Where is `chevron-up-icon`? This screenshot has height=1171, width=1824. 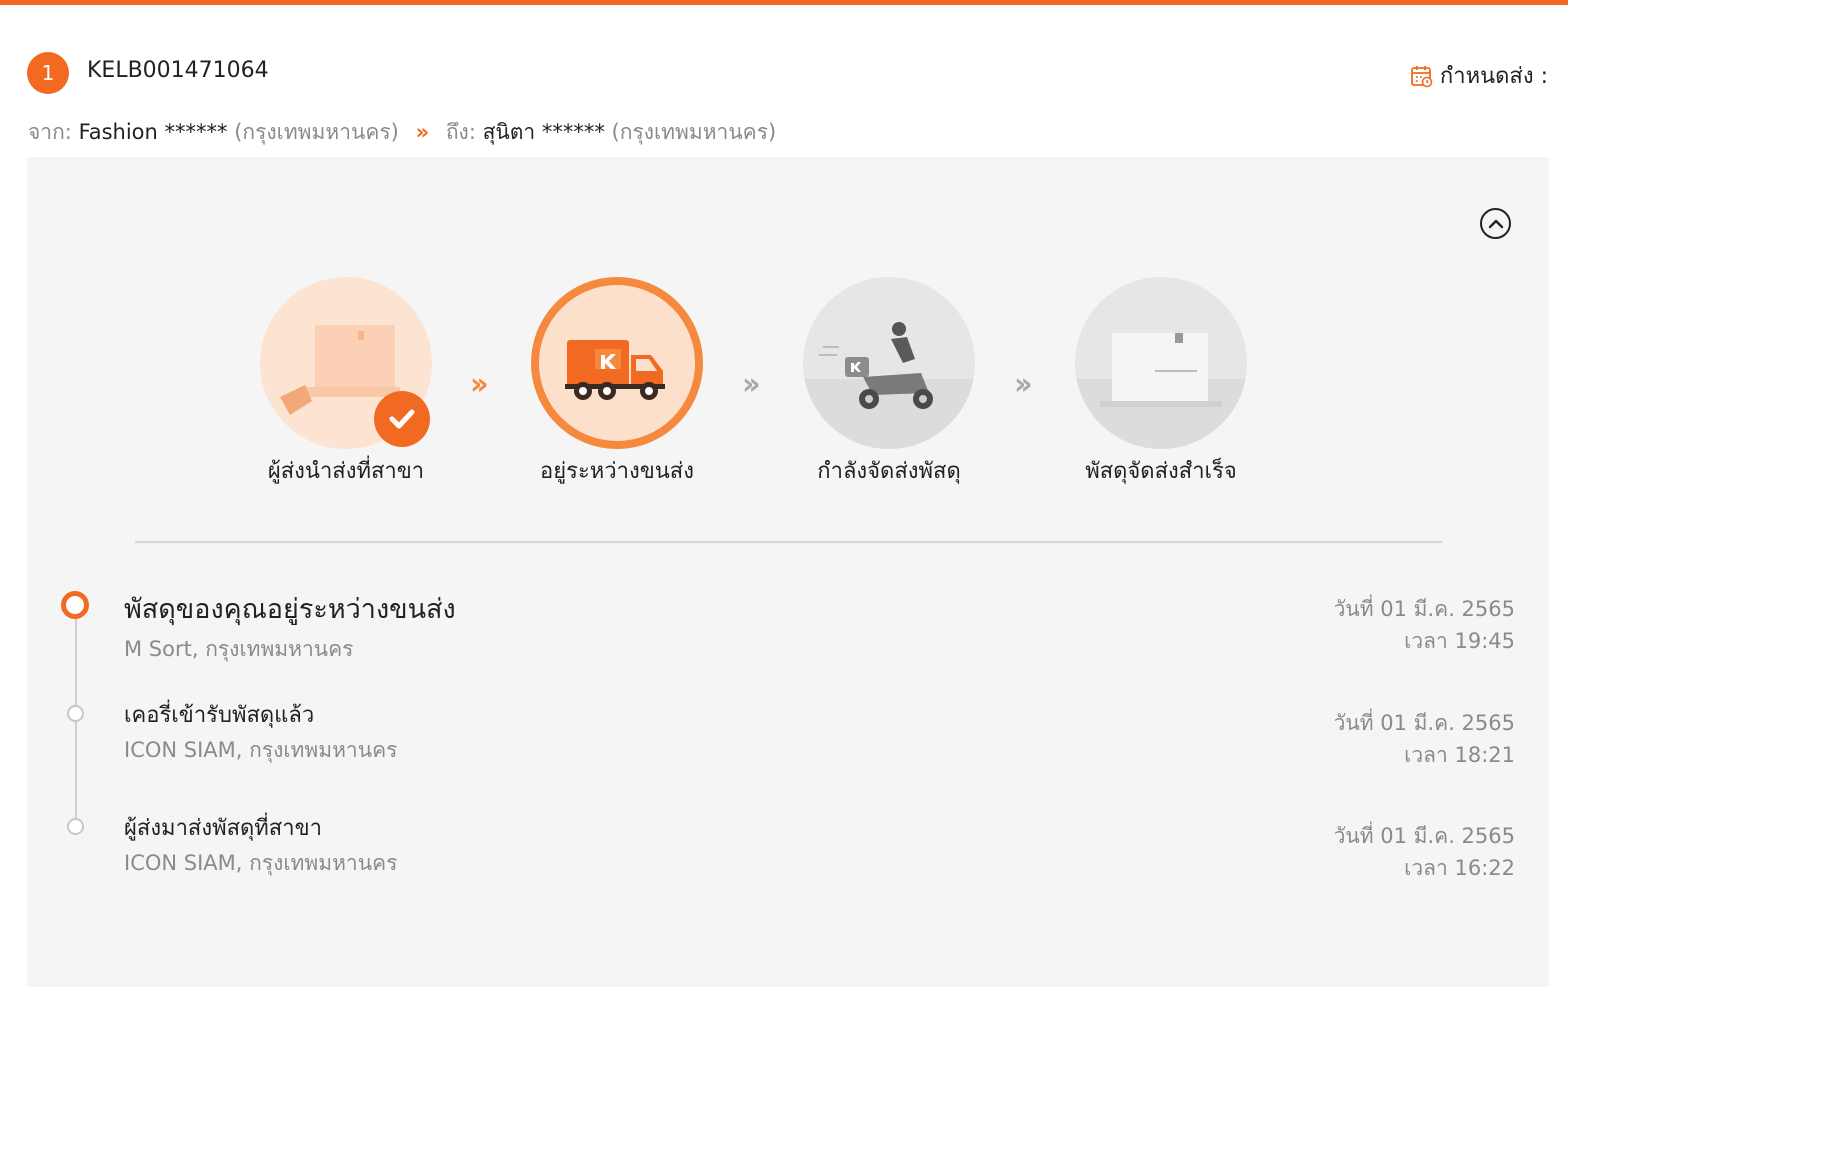
chevron-up-icon is located at coordinates (1495, 223).